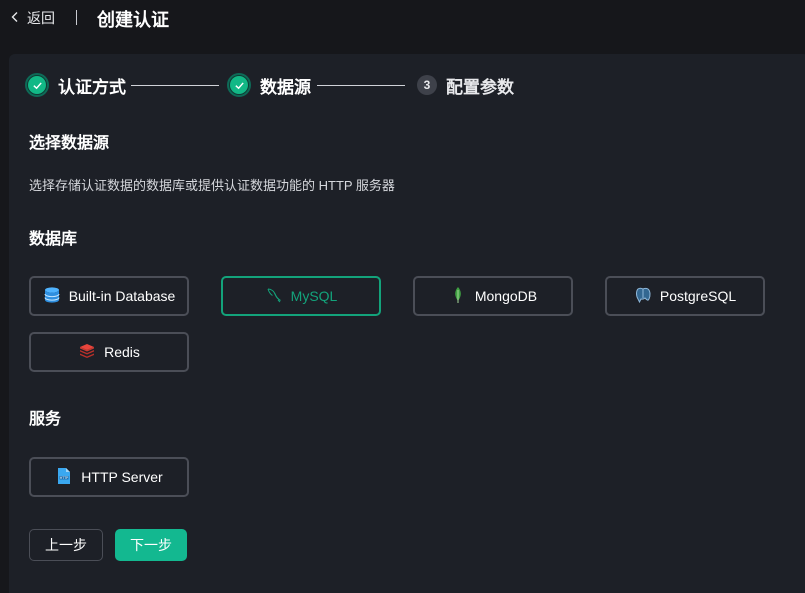 Image resolution: width=805 pixels, height=593 pixels. I want to click on datasource-mongodb: MongoDB, so click(493, 296).